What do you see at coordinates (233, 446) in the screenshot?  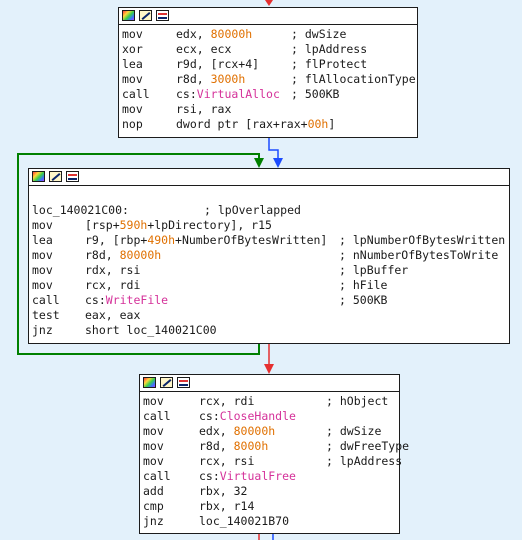 I see `operands: r8d, 8000h` at bounding box center [233, 446].